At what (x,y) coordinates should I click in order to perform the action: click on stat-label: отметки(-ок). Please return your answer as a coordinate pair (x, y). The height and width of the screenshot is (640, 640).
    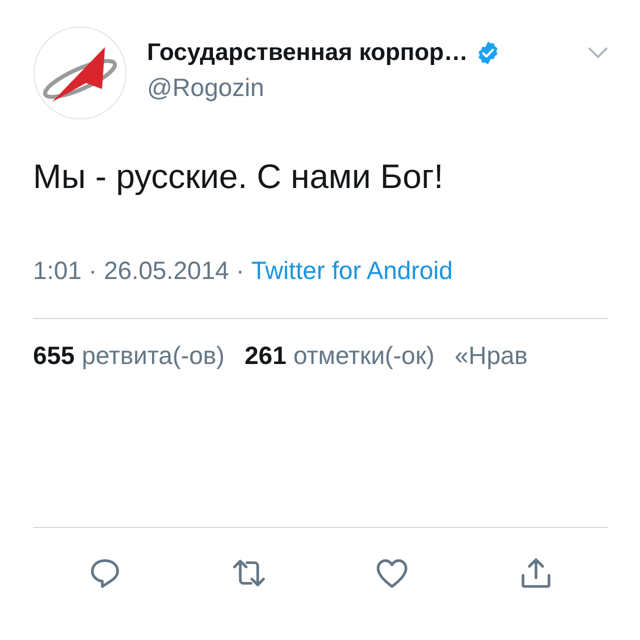
    Looking at the image, I should click on (364, 356).